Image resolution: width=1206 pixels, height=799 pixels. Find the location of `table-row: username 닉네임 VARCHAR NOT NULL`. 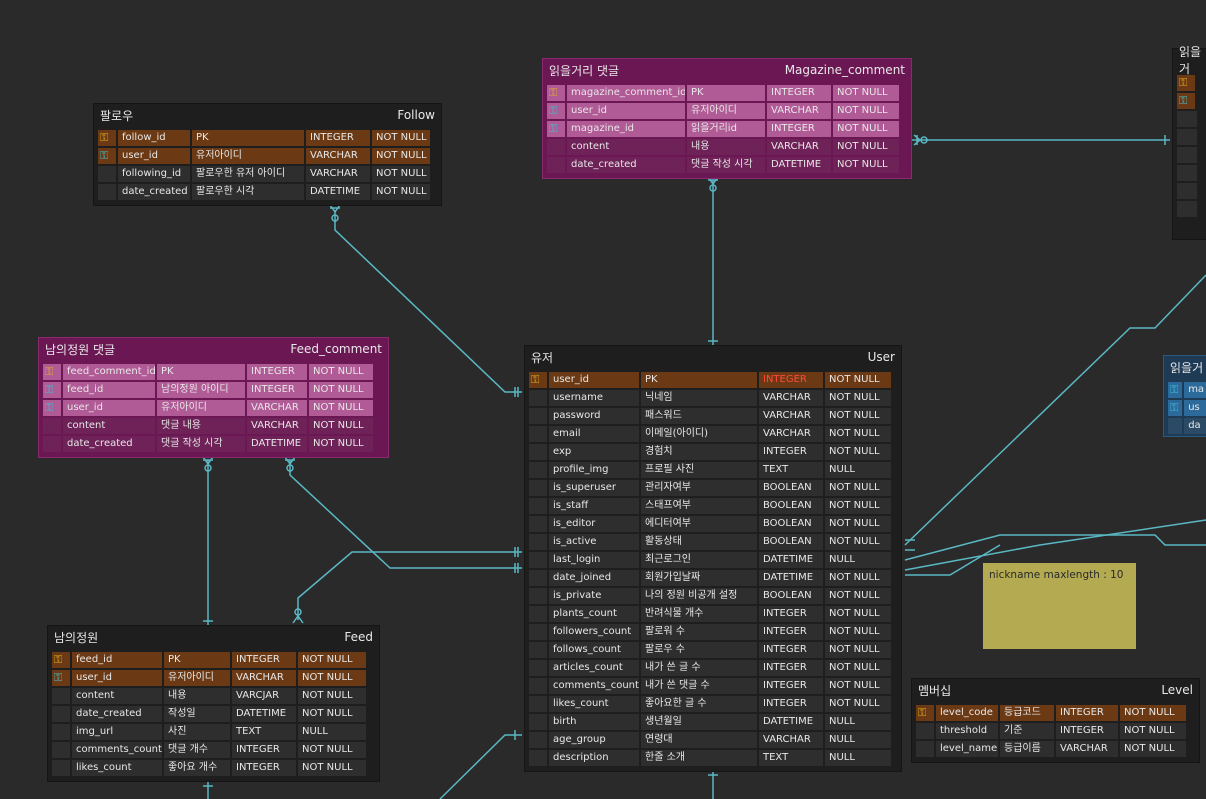

table-row: username 닉네임 VARCHAR NOT NULL is located at coordinates (713, 398).